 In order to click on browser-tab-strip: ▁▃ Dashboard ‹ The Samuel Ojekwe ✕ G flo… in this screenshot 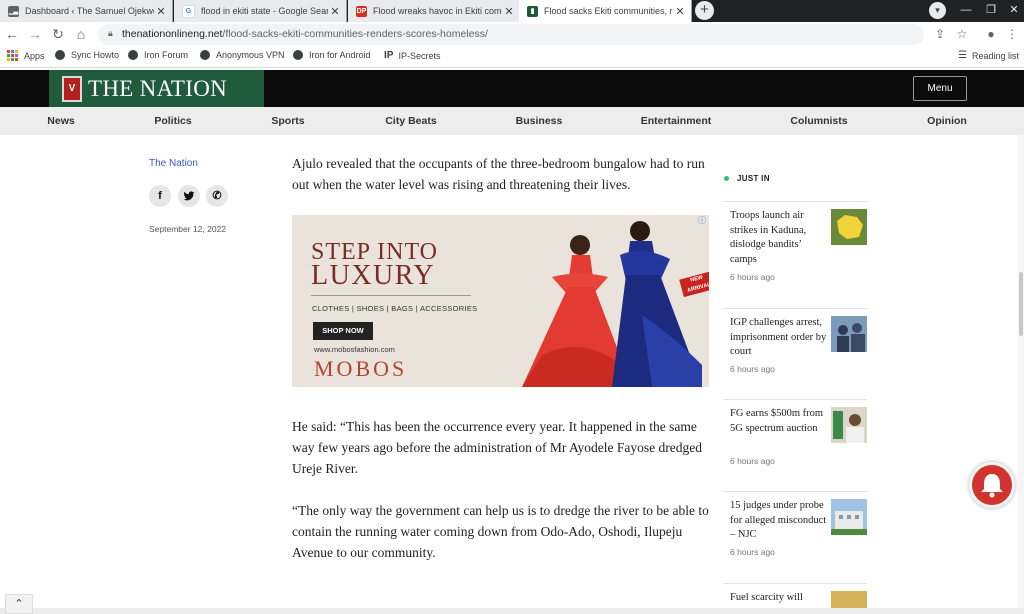, I will do `click(512, 11)`.